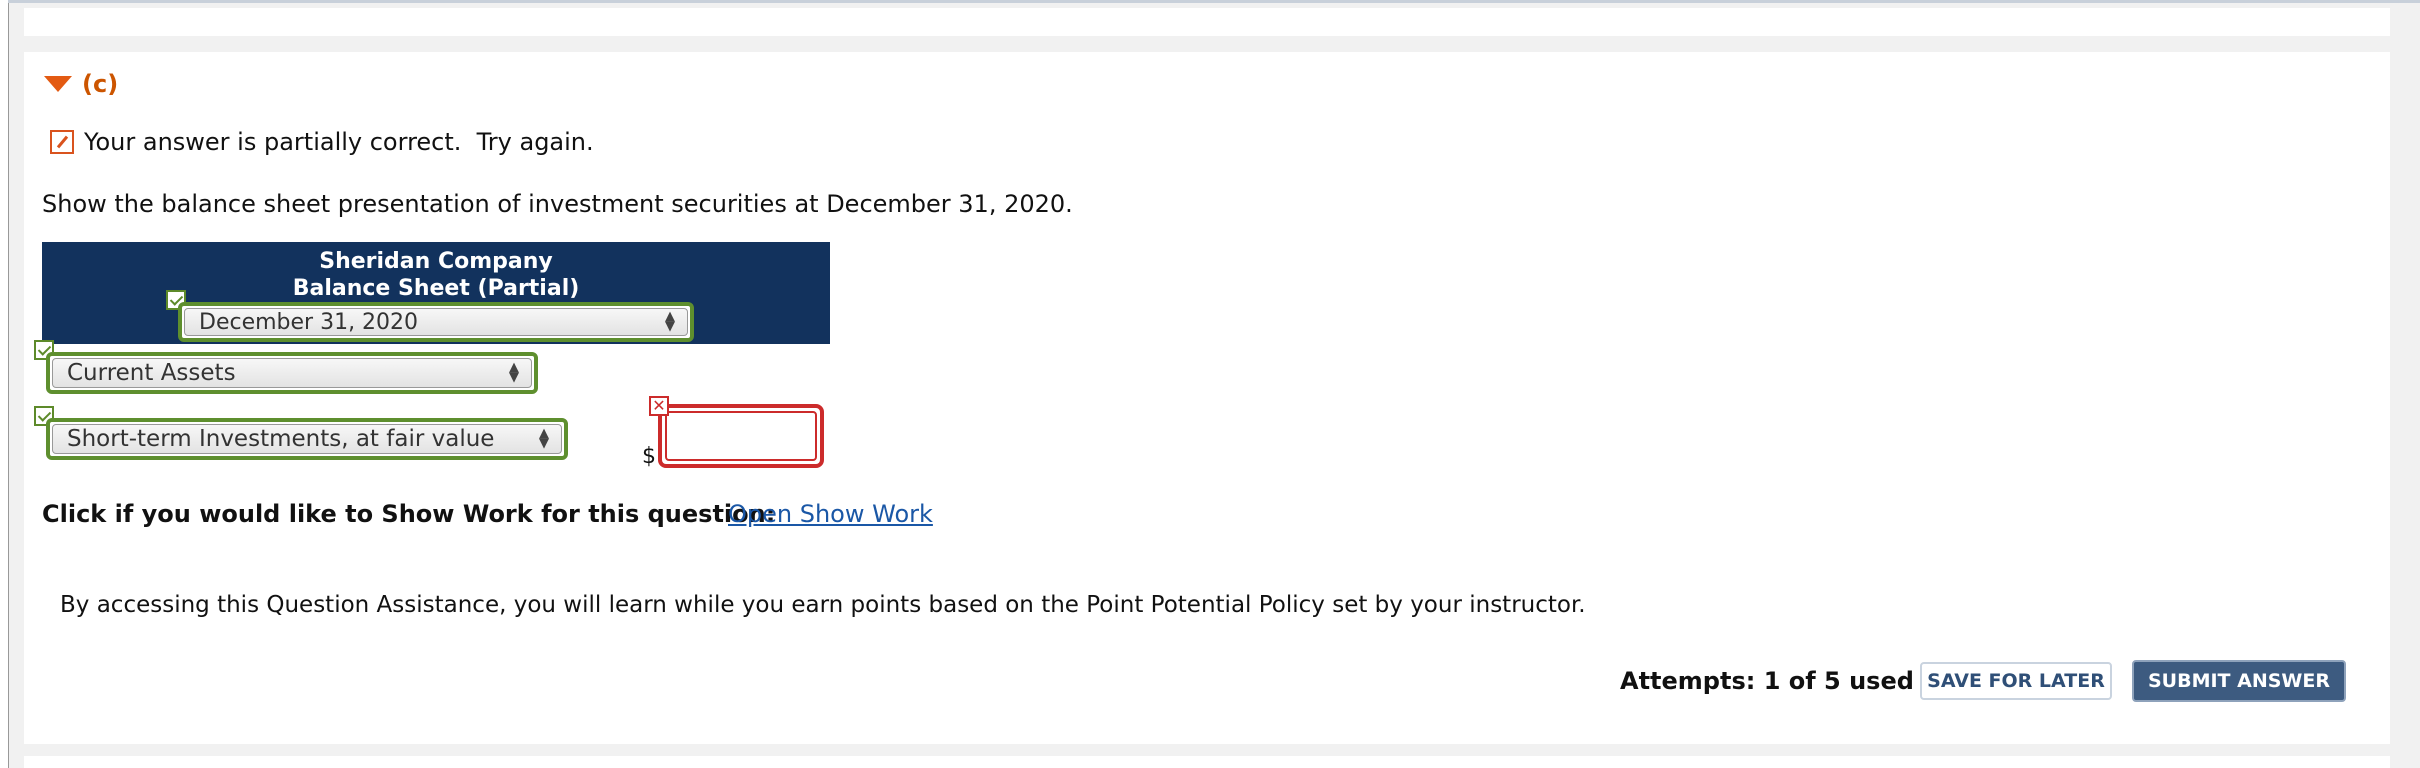 This screenshot has height=768, width=2420. I want to click on previous-part-panel, so click(1207, 22).